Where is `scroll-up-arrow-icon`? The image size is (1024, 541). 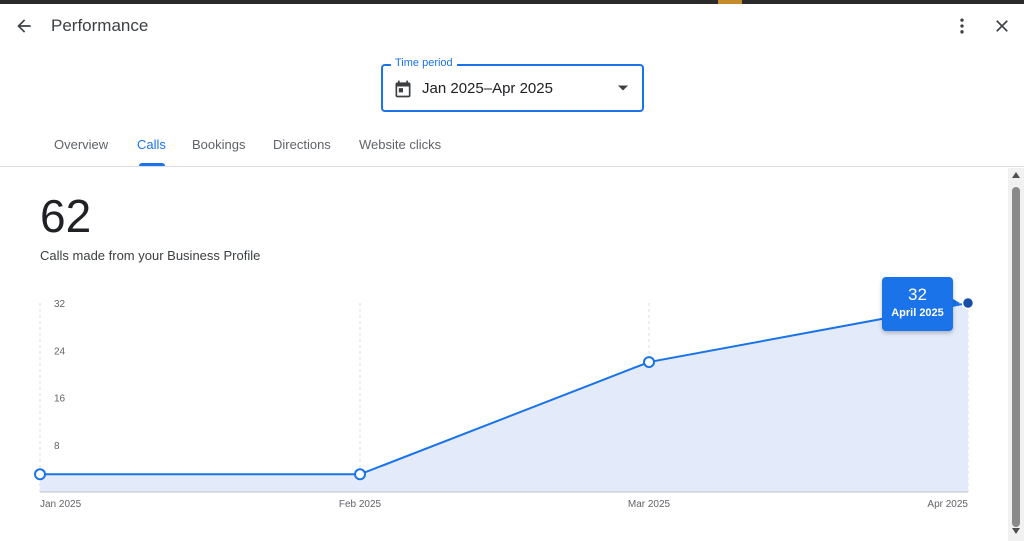
scroll-up-arrow-icon is located at coordinates (1016, 175).